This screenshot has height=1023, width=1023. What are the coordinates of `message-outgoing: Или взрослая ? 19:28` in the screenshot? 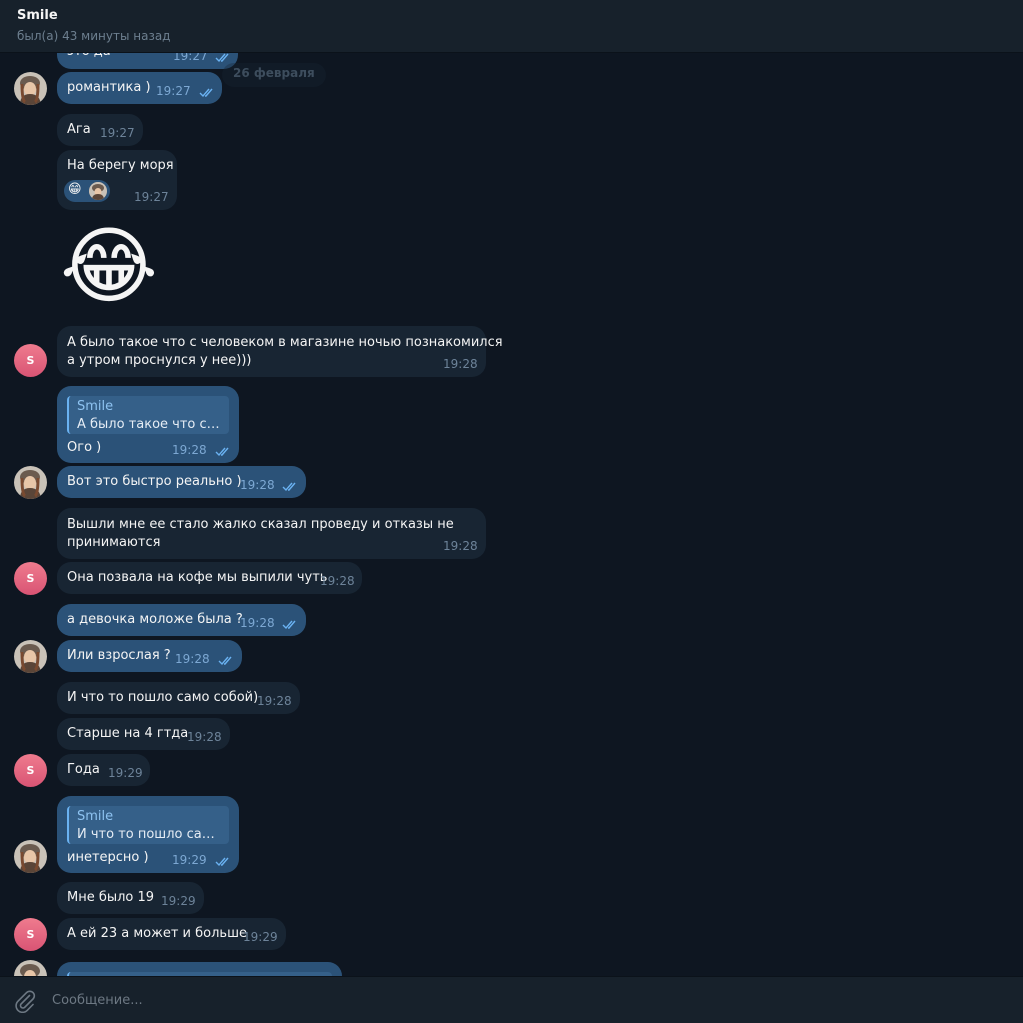 It's located at (149, 656).